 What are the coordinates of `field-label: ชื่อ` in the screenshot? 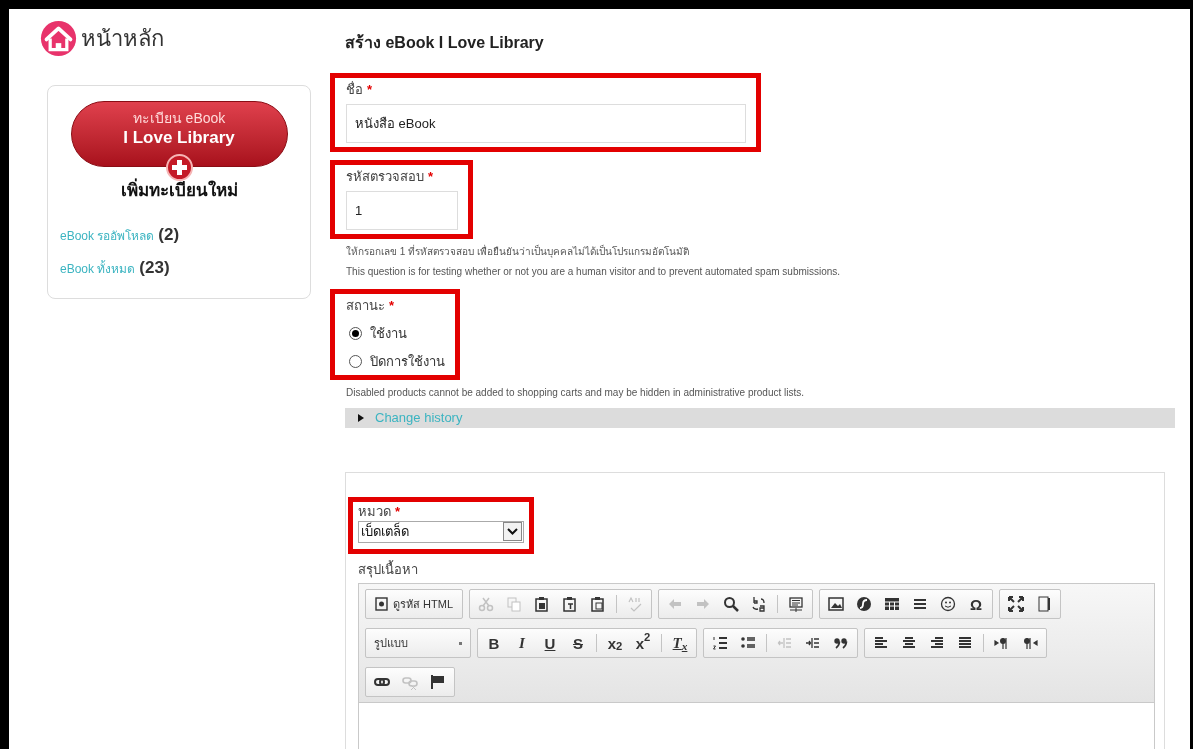 It's located at (354, 90).